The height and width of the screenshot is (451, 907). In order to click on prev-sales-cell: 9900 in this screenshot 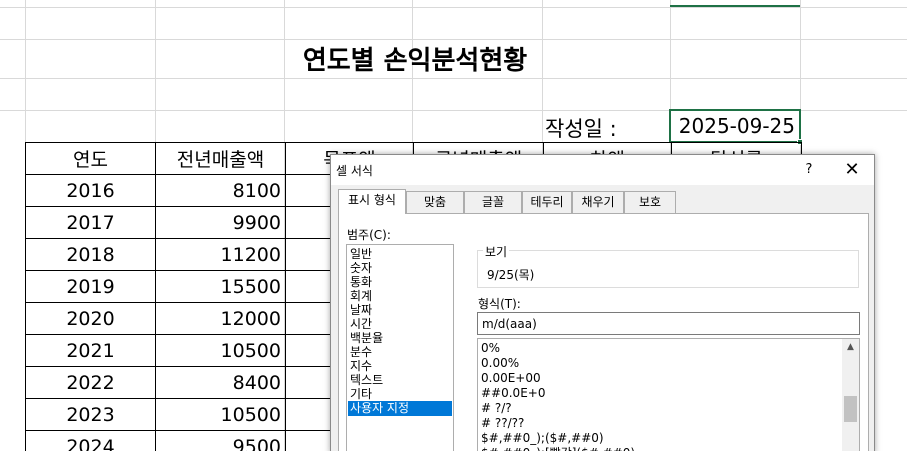, I will do `click(220, 222)`.